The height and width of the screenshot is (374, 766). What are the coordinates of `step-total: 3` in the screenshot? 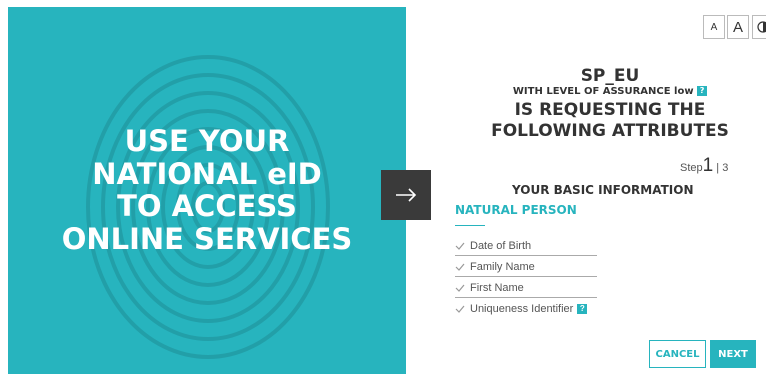 It's located at (725, 168).